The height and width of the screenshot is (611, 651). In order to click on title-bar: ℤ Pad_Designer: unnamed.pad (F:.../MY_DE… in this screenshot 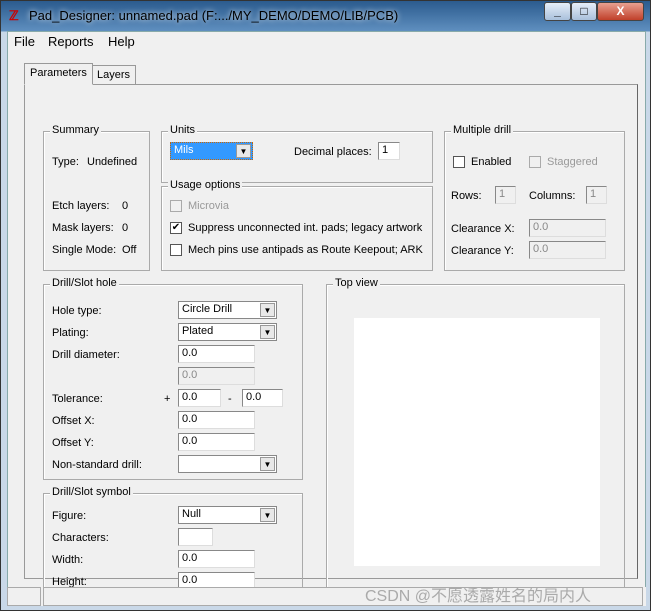, I will do `click(326, 16)`.